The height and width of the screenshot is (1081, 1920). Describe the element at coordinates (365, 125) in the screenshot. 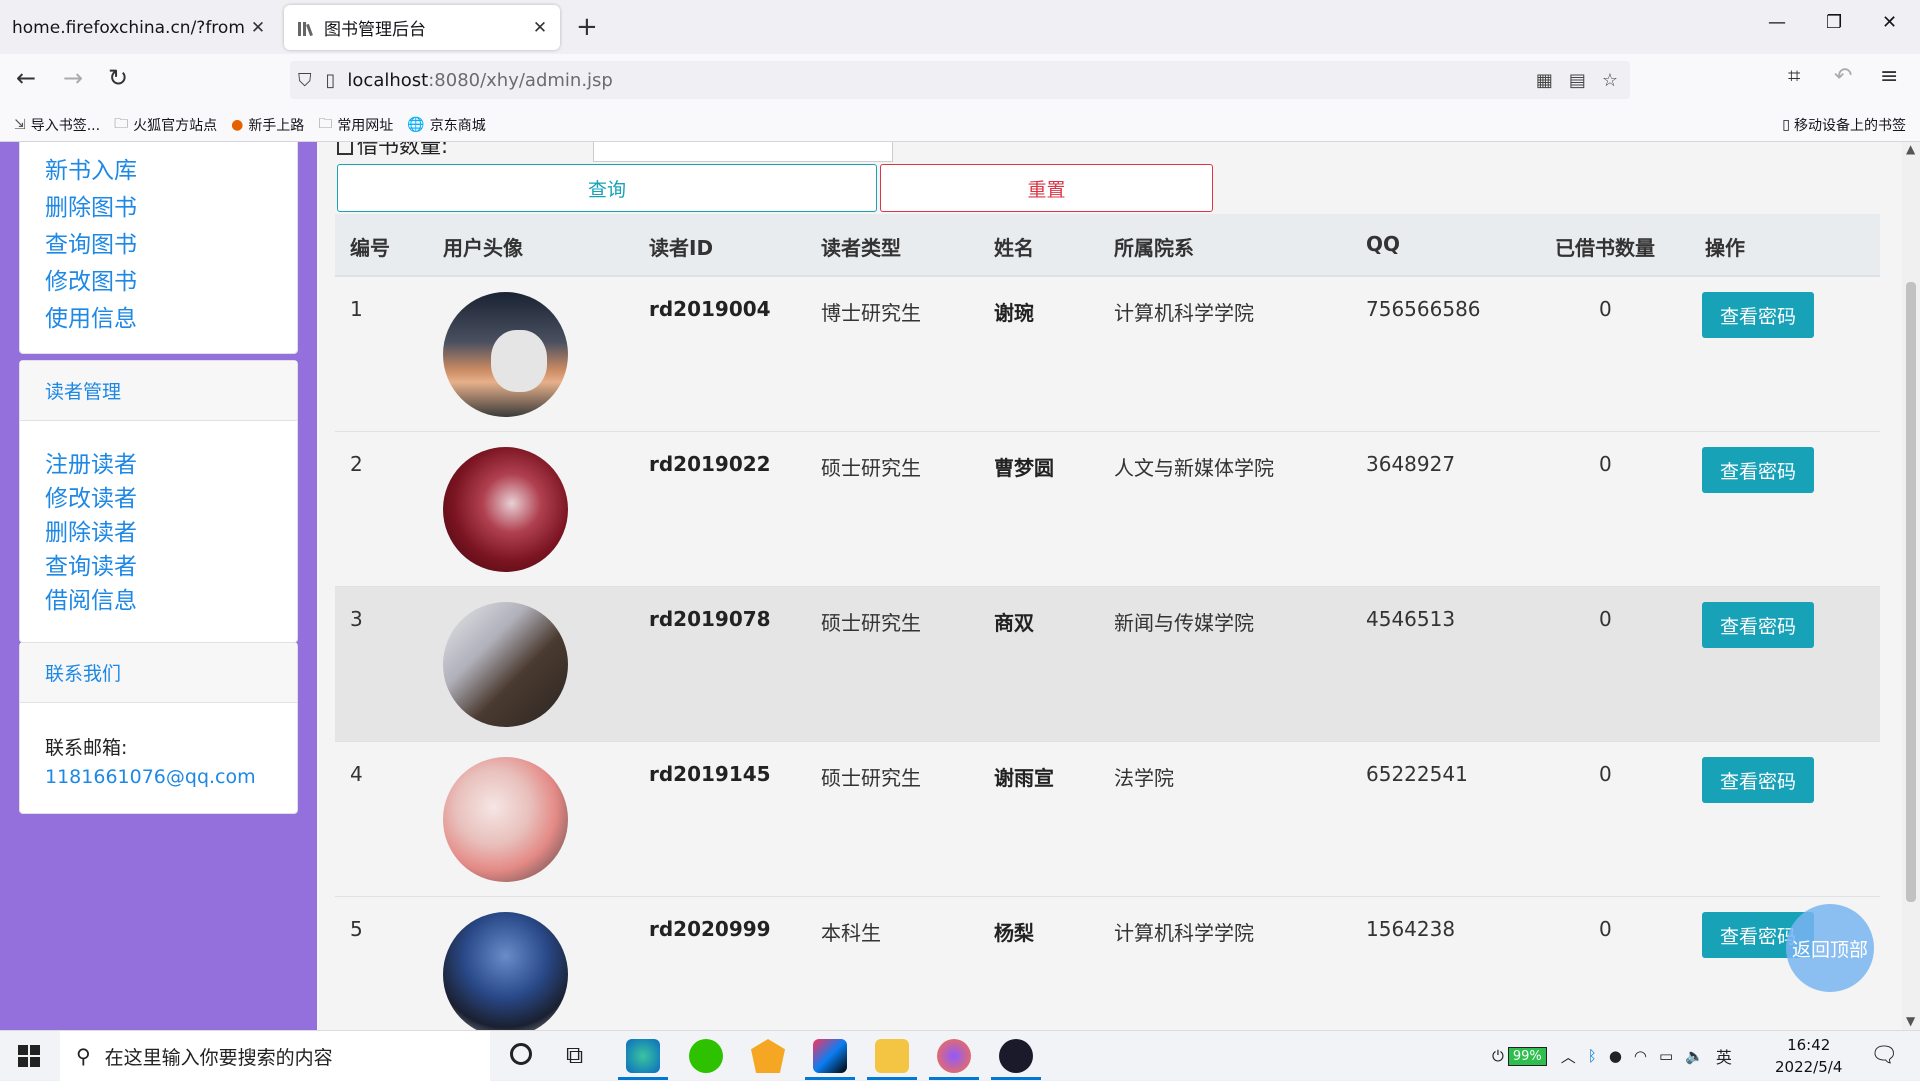

I see `bookmark-label: 常用网址` at that location.